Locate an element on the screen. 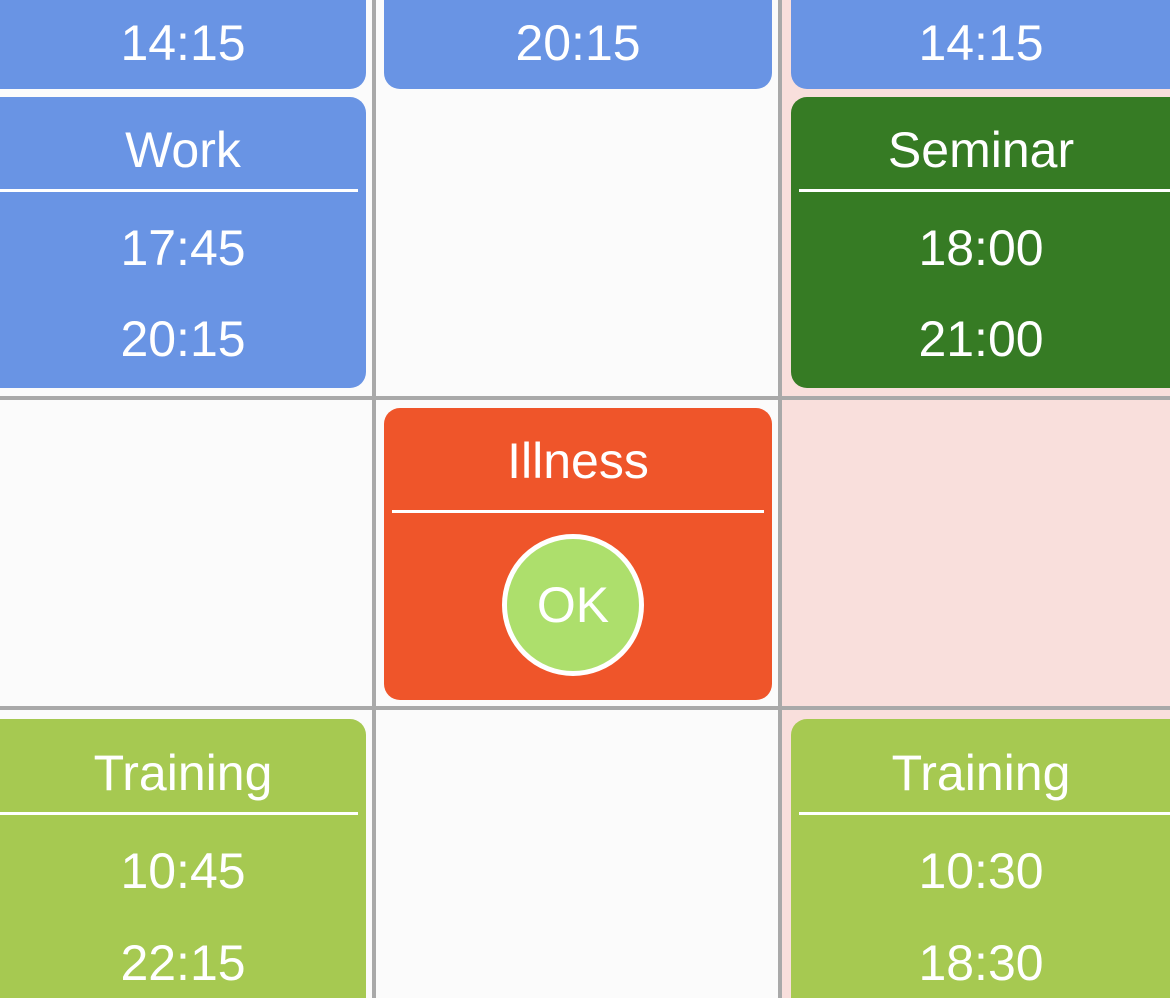 This screenshot has height=998, width=1170. event-end-time: 22:15 is located at coordinates (183, 963).